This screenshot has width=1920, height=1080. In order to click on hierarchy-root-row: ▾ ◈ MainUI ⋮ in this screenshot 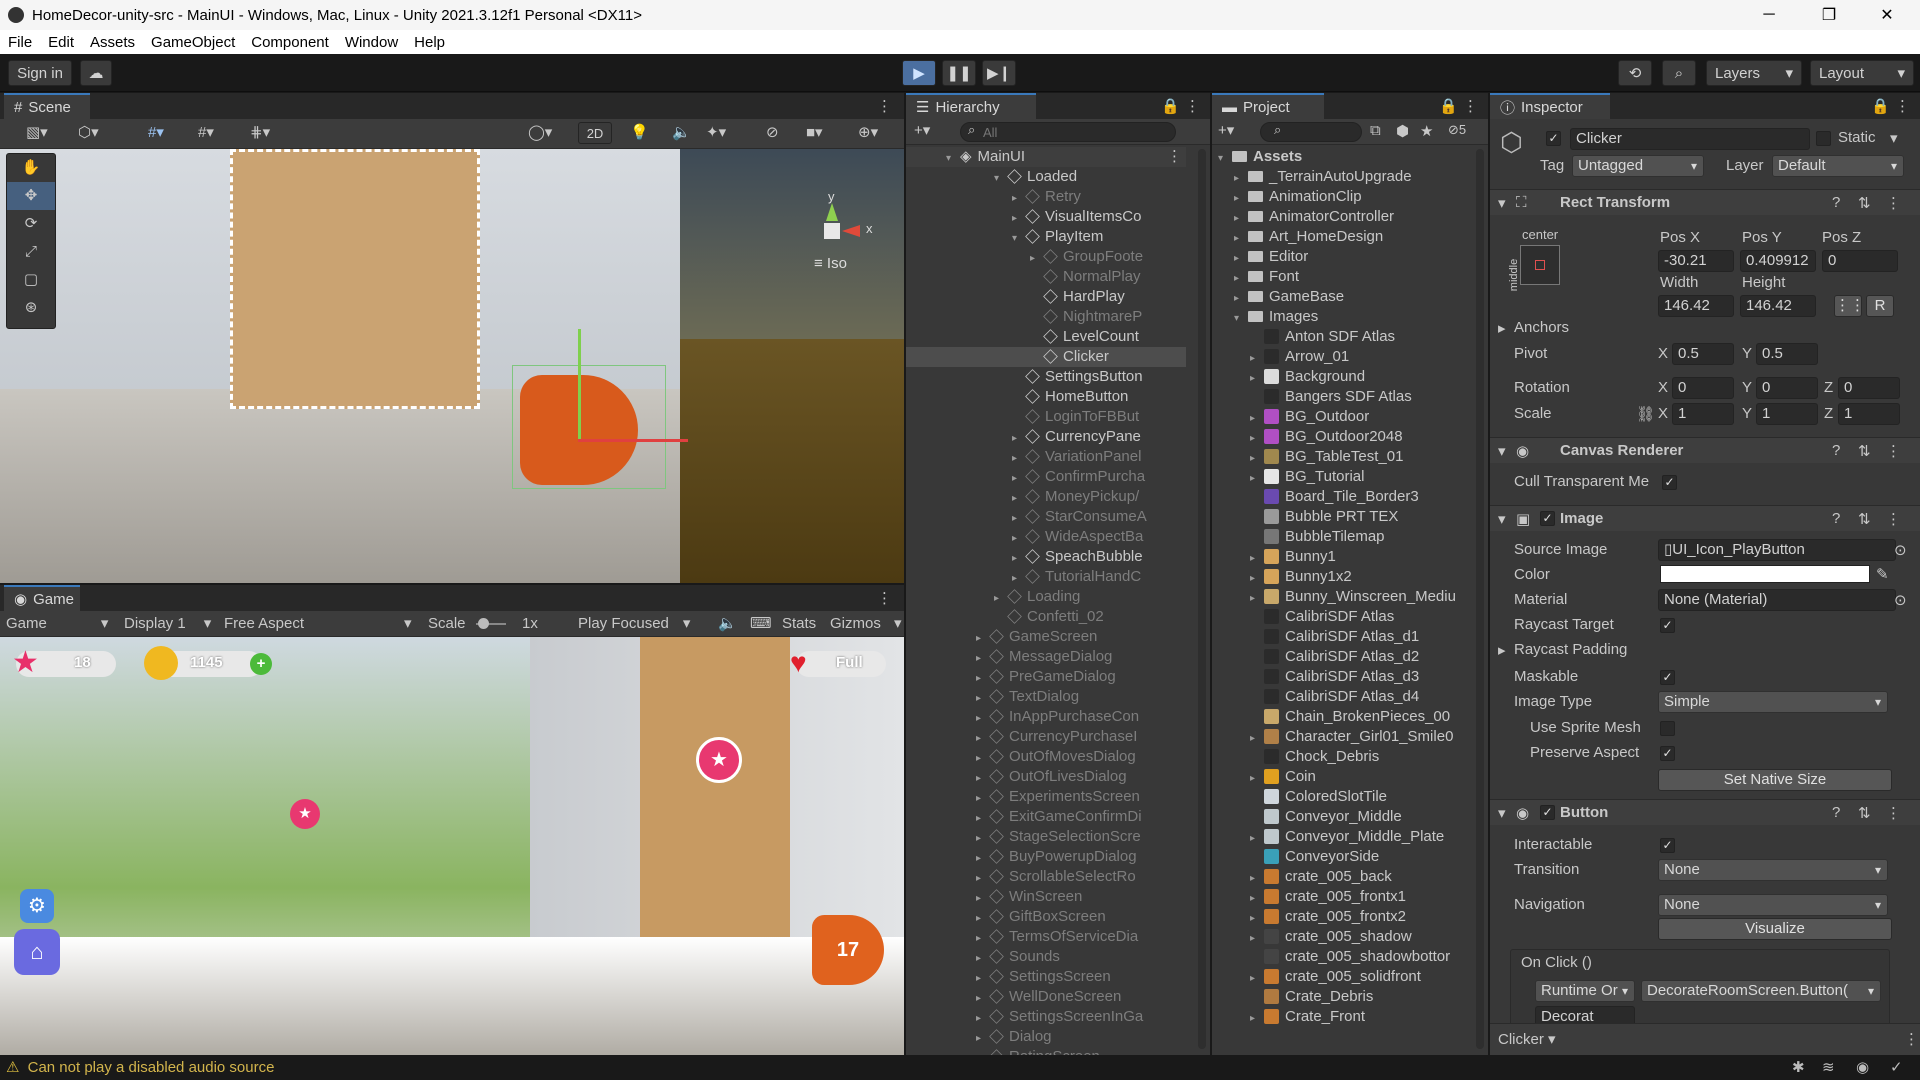, I will do `click(1046, 157)`.